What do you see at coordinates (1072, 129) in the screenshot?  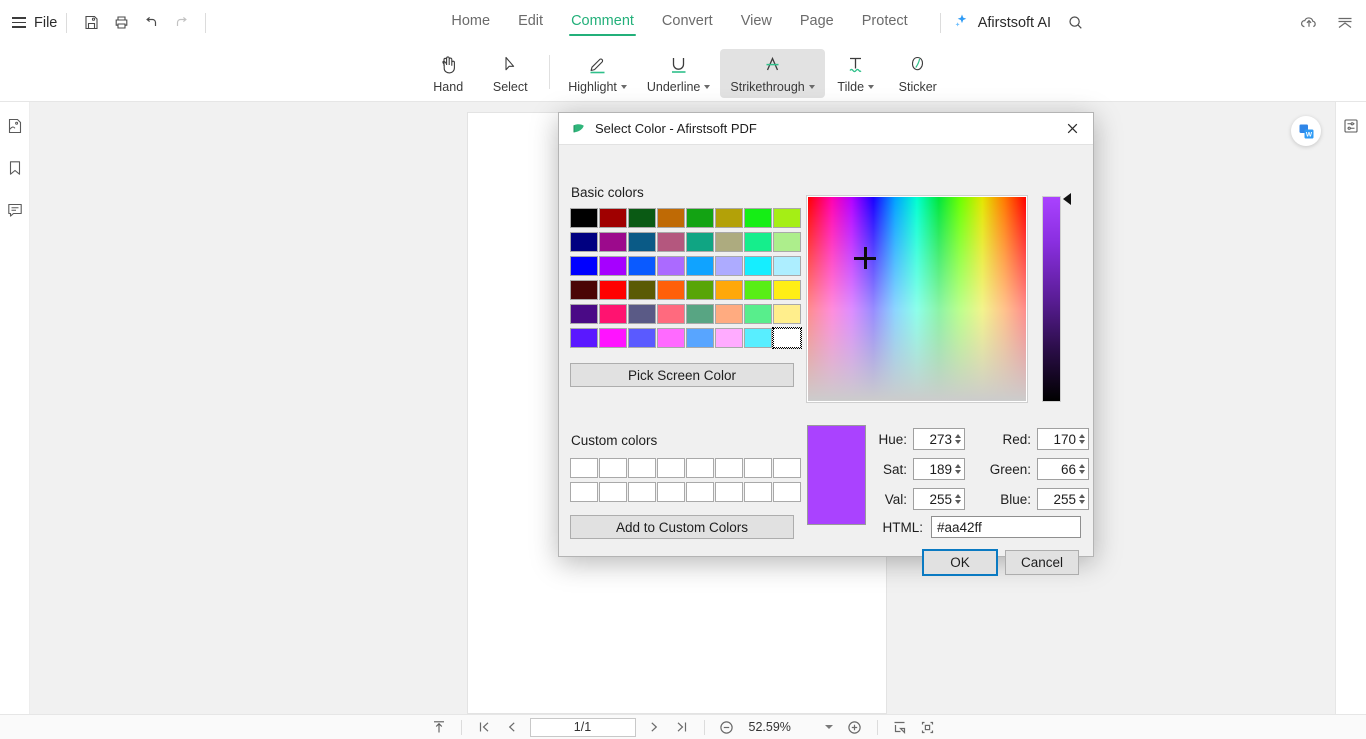 I see `close-icon` at bounding box center [1072, 129].